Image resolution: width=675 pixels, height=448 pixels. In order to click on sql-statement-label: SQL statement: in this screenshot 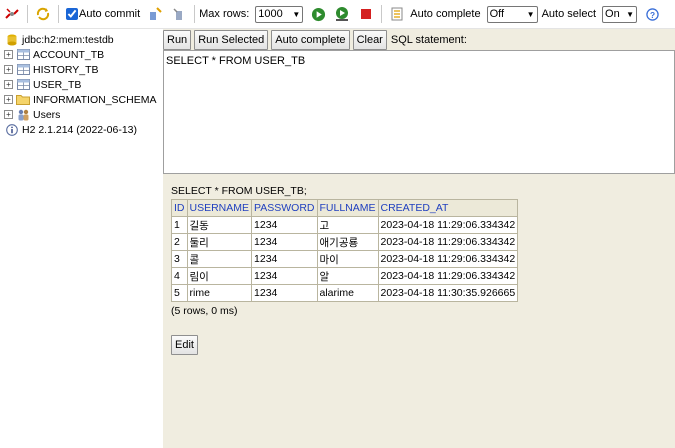, I will do `click(428, 40)`.